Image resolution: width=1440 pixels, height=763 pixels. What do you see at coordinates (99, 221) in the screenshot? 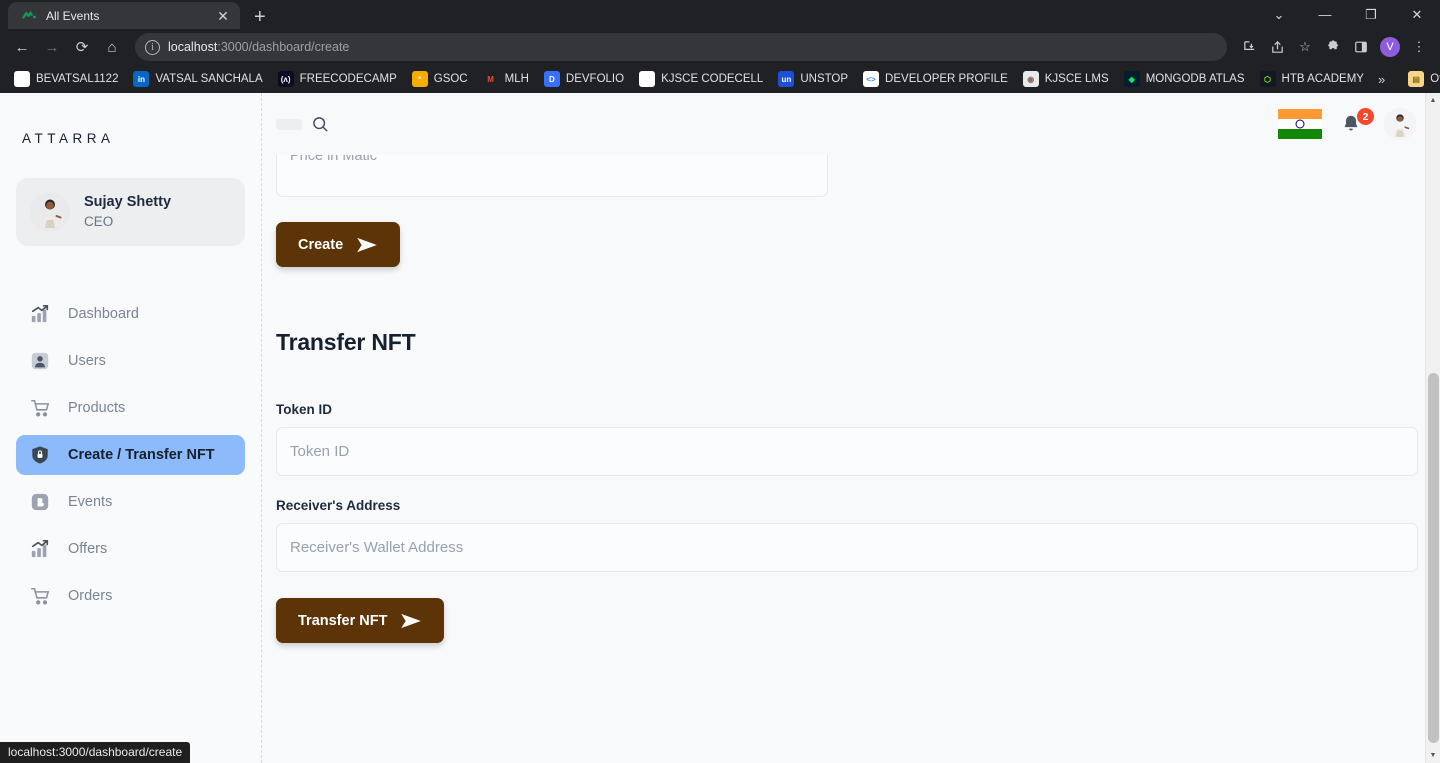
I see `profile-role: CEO` at bounding box center [99, 221].